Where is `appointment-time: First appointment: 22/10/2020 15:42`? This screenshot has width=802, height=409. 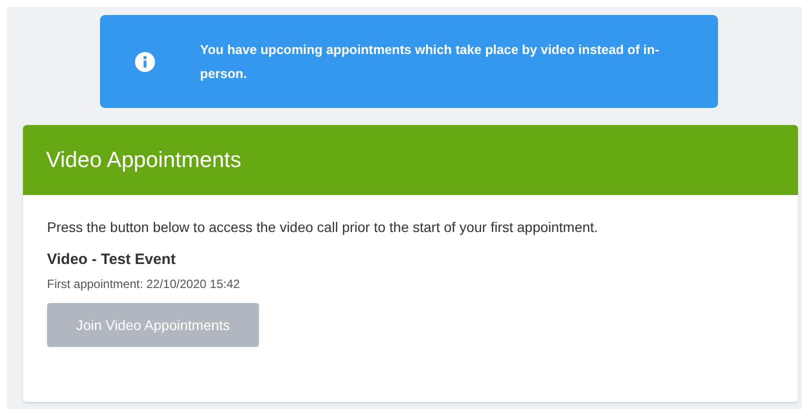 appointment-time: First appointment: 22/10/2020 15:42 is located at coordinates (144, 284).